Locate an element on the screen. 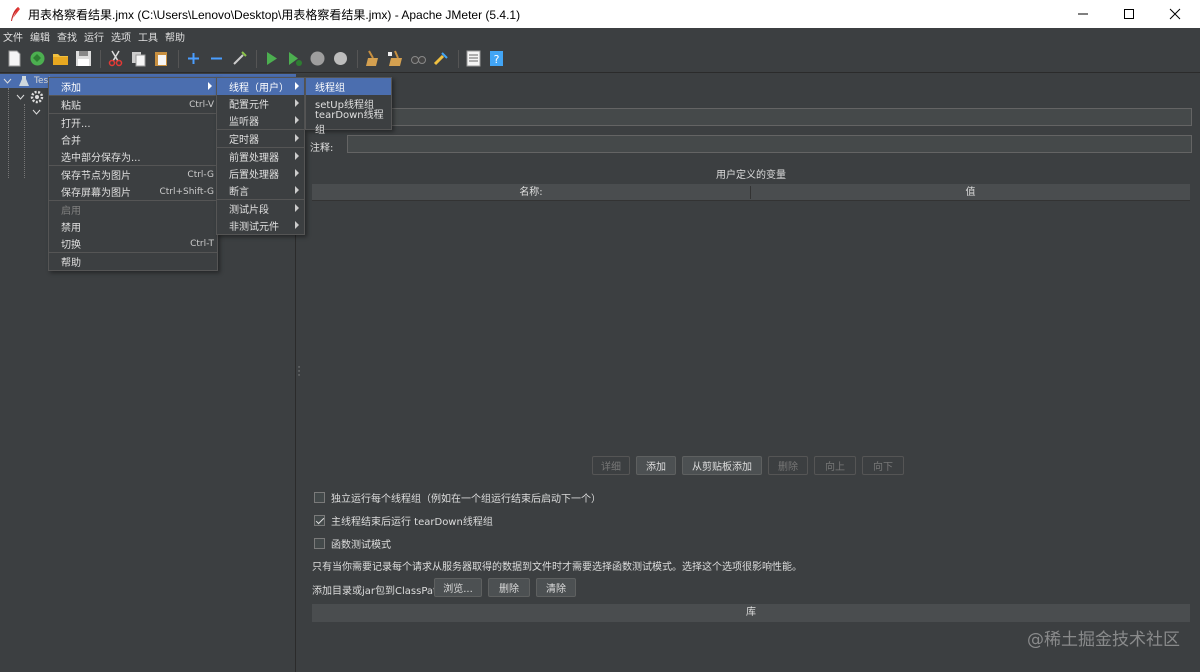  submenu-item-assertion: 断言 is located at coordinates (260, 190).